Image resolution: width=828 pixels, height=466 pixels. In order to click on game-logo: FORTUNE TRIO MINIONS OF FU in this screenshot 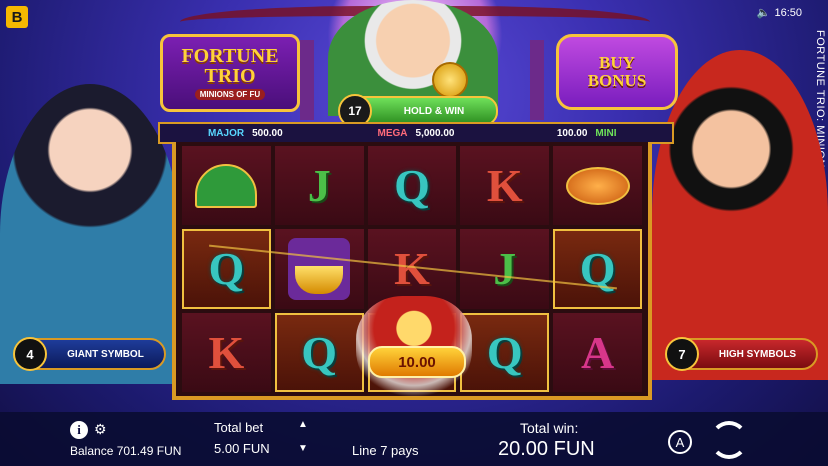, I will do `click(230, 73)`.